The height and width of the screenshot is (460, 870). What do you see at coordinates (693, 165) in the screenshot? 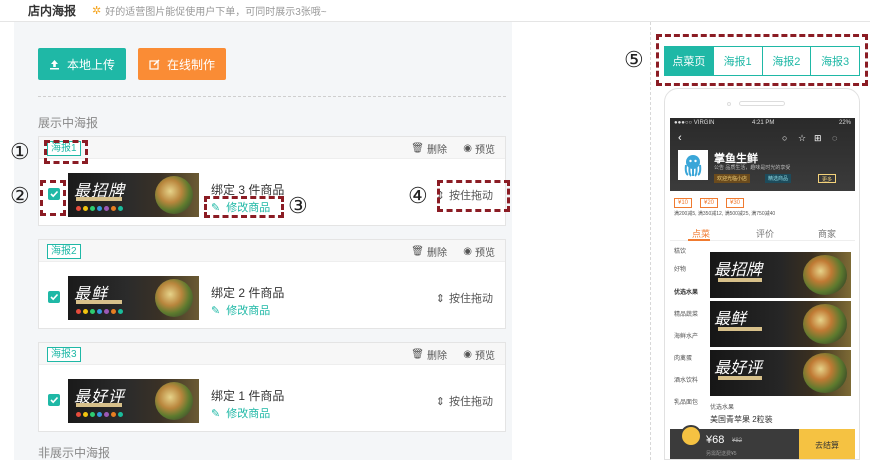
I see `shop-logo` at bounding box center [693, 165].